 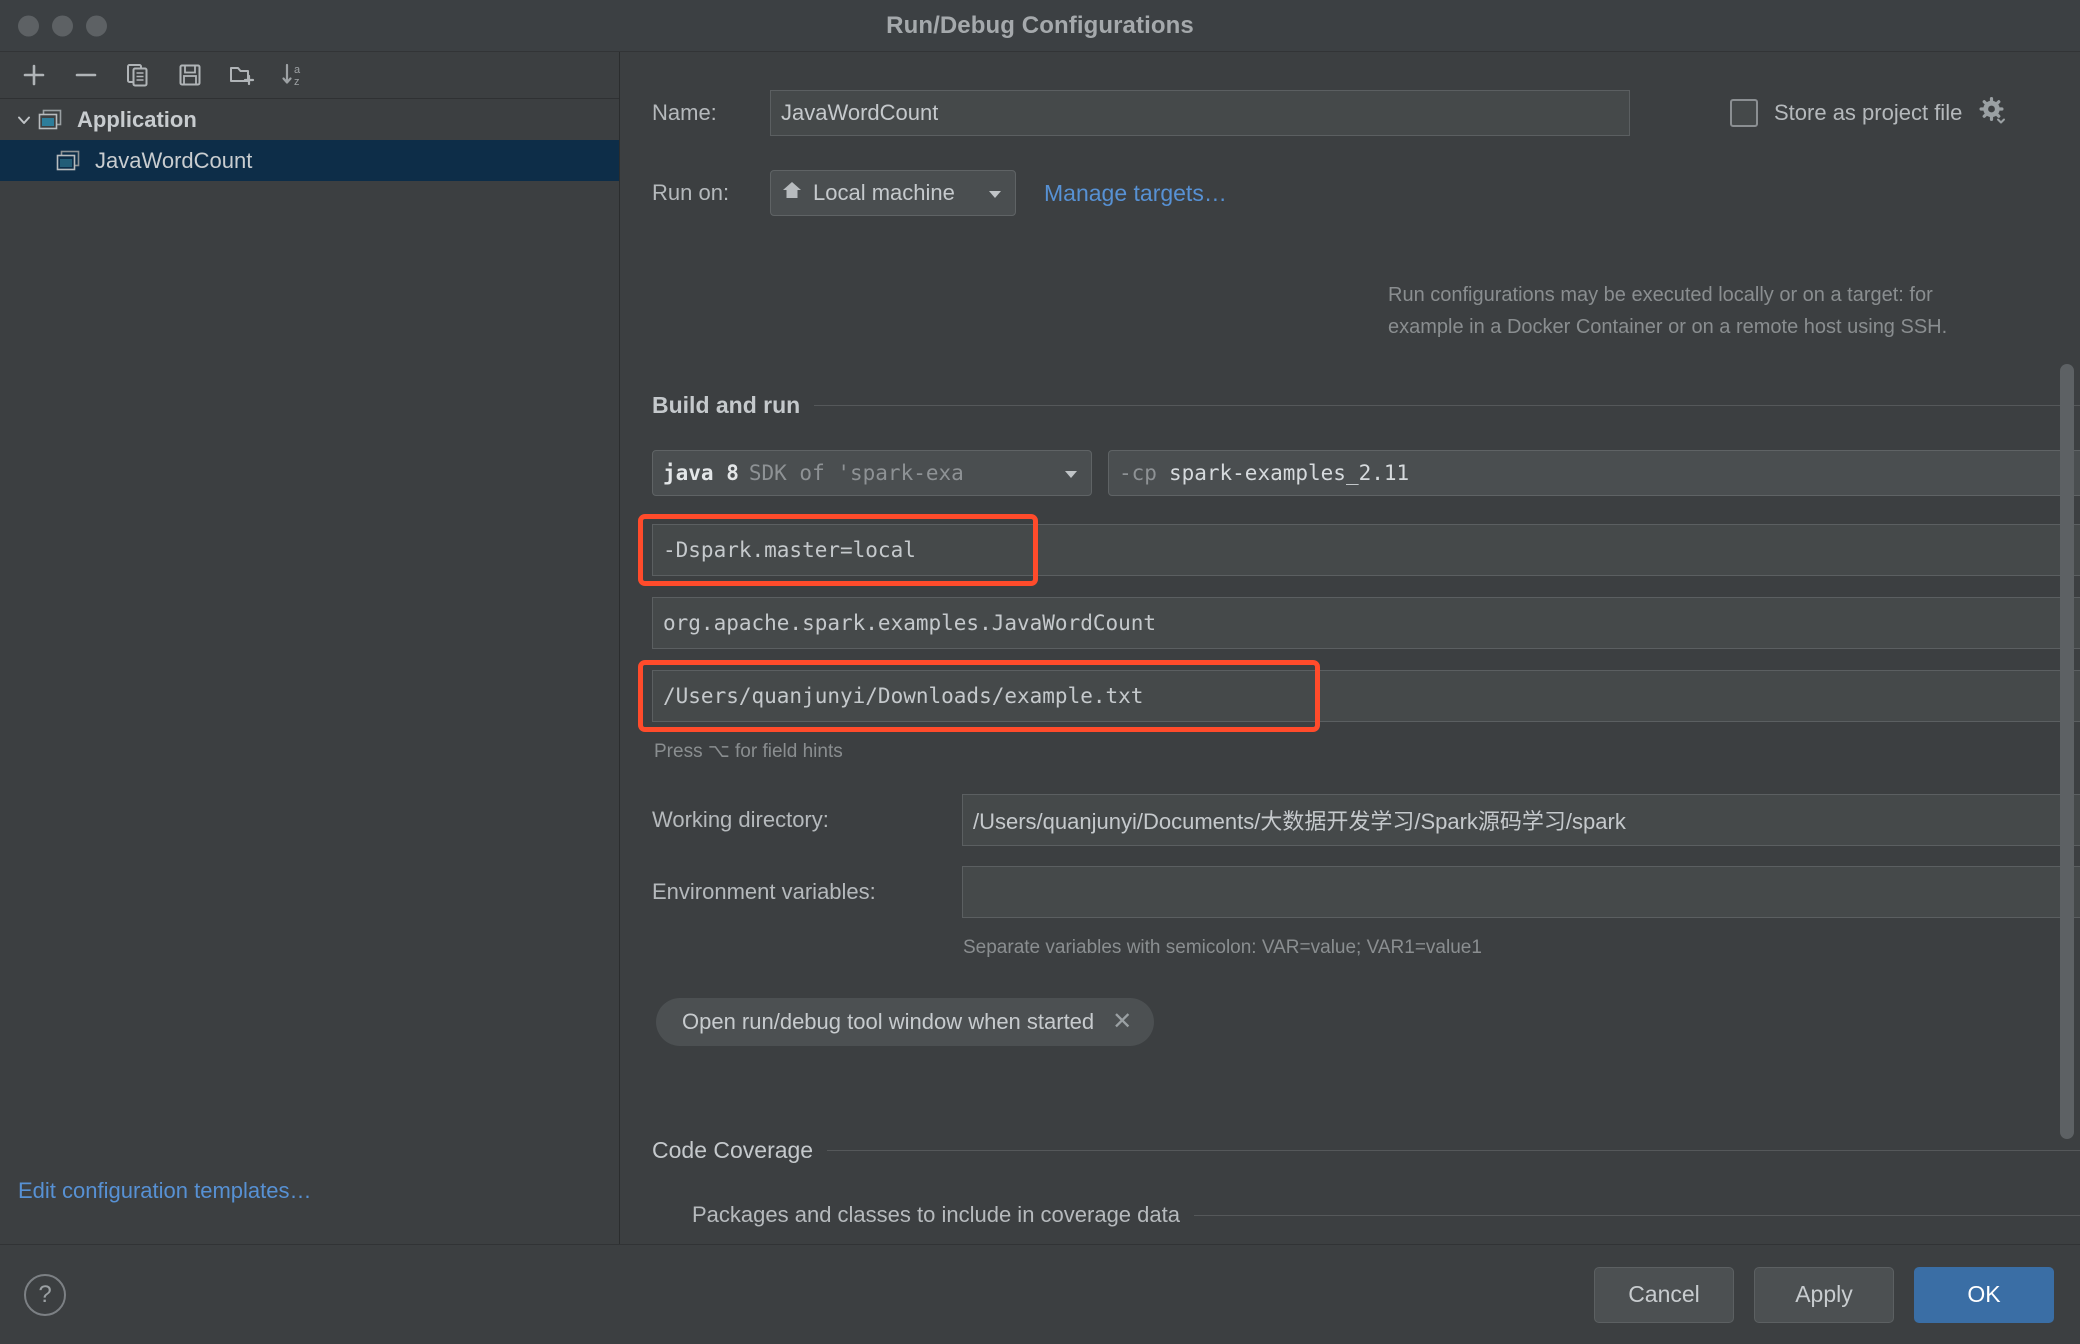 What do you see at coordinates (748, 751) in the screenshot?
I see `field-hints-text: Press ⌥ for field hints` at bounding box center [748, 751].